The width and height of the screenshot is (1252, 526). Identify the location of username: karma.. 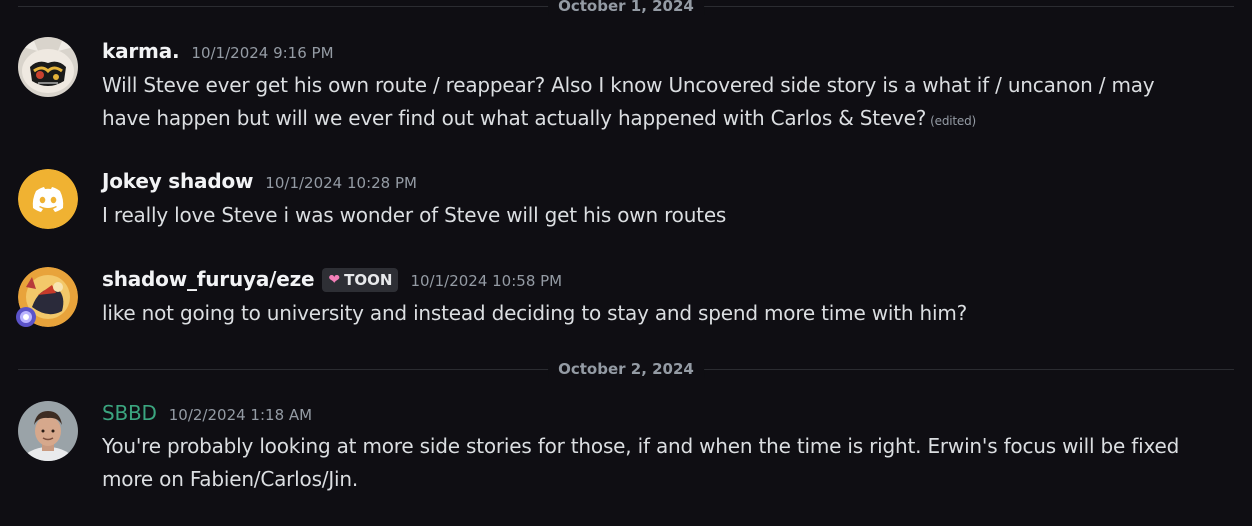
(141, 51).